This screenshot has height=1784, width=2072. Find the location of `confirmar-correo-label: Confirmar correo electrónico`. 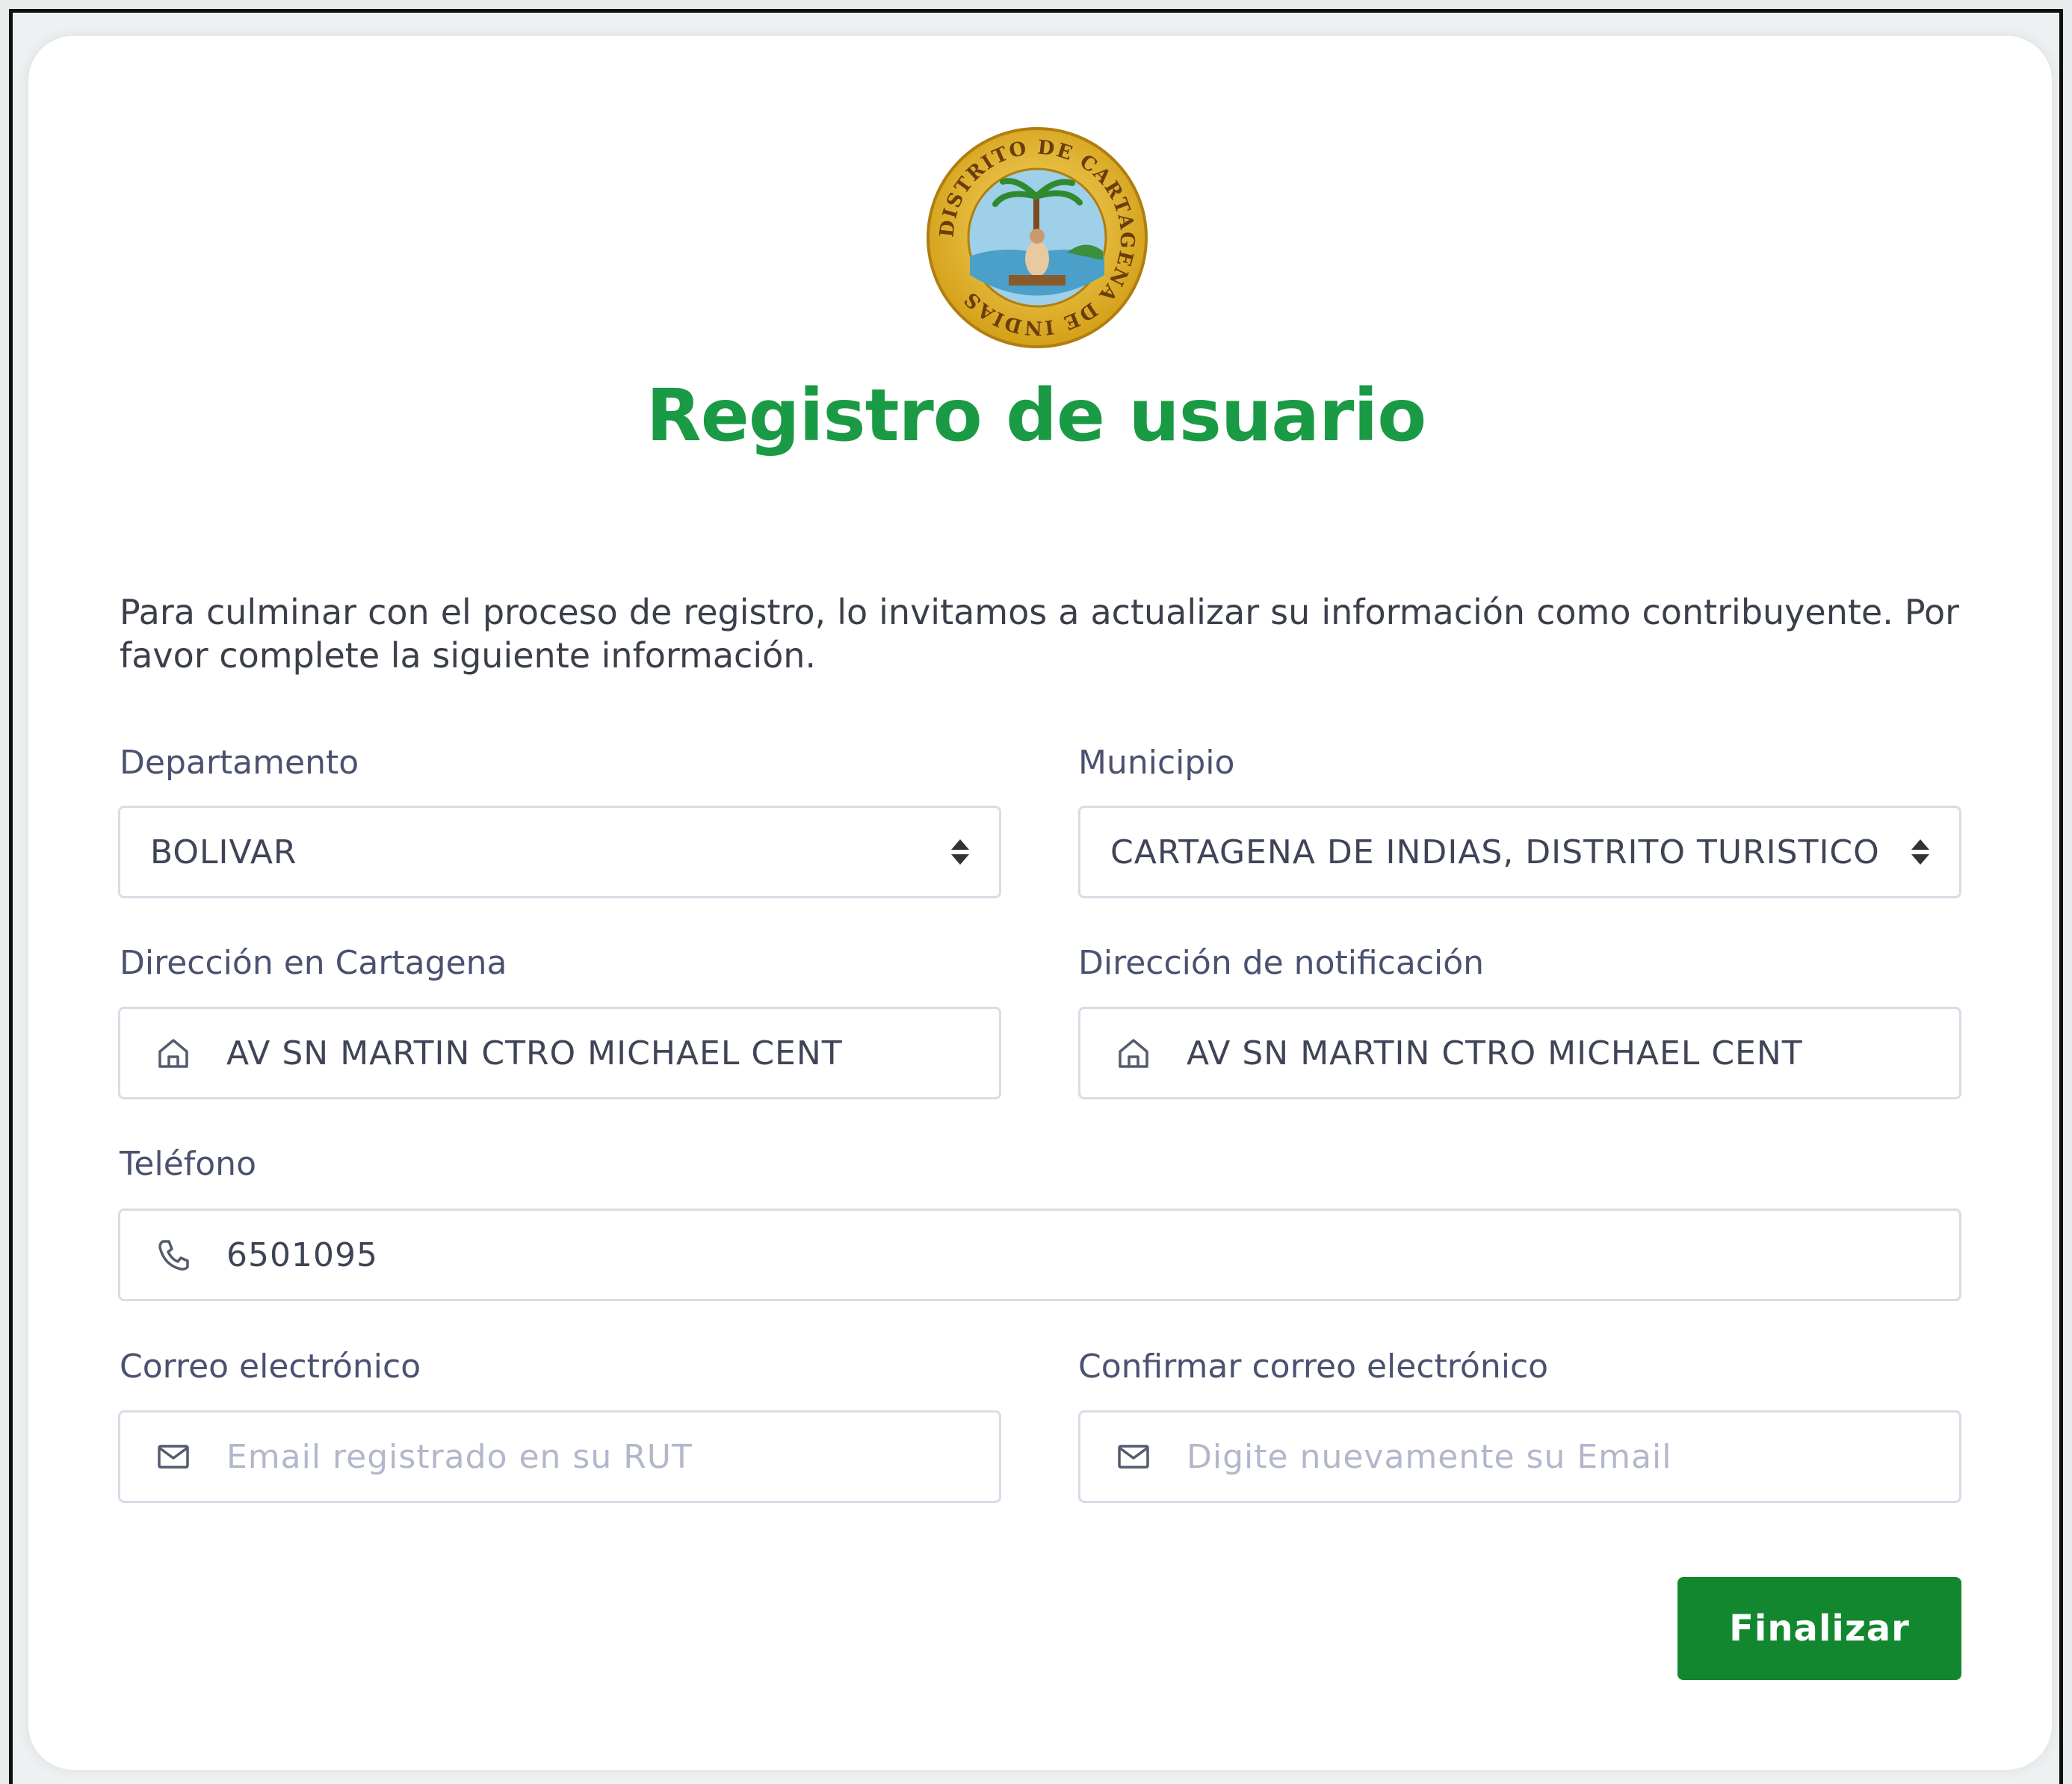

confirmar-correo-label: Confirmar correo electrónico is located at coordinates (1313, 1367).